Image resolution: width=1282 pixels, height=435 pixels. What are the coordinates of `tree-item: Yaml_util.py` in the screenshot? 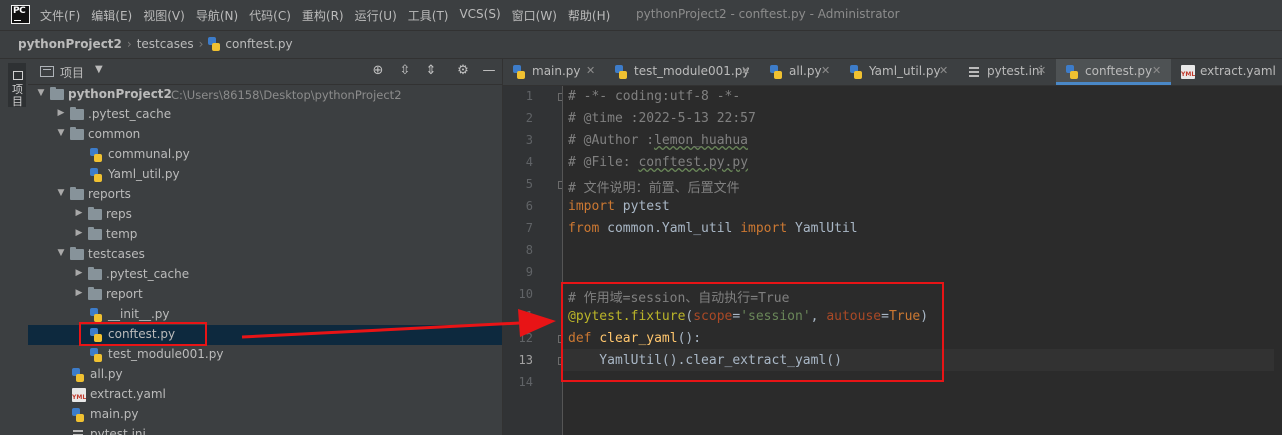 It's located at (265, 175).